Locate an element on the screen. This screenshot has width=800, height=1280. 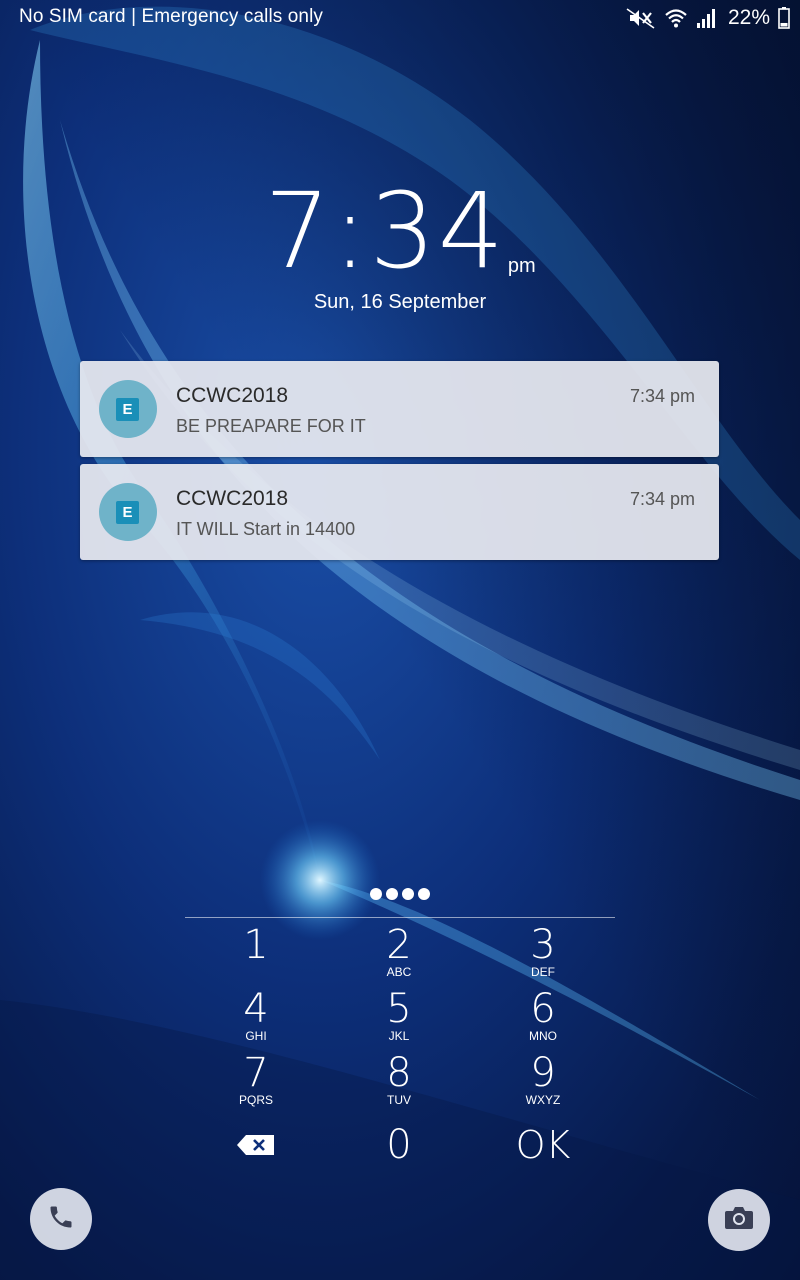
key-5: 5 JKL is located at coordinates (399, 1016).